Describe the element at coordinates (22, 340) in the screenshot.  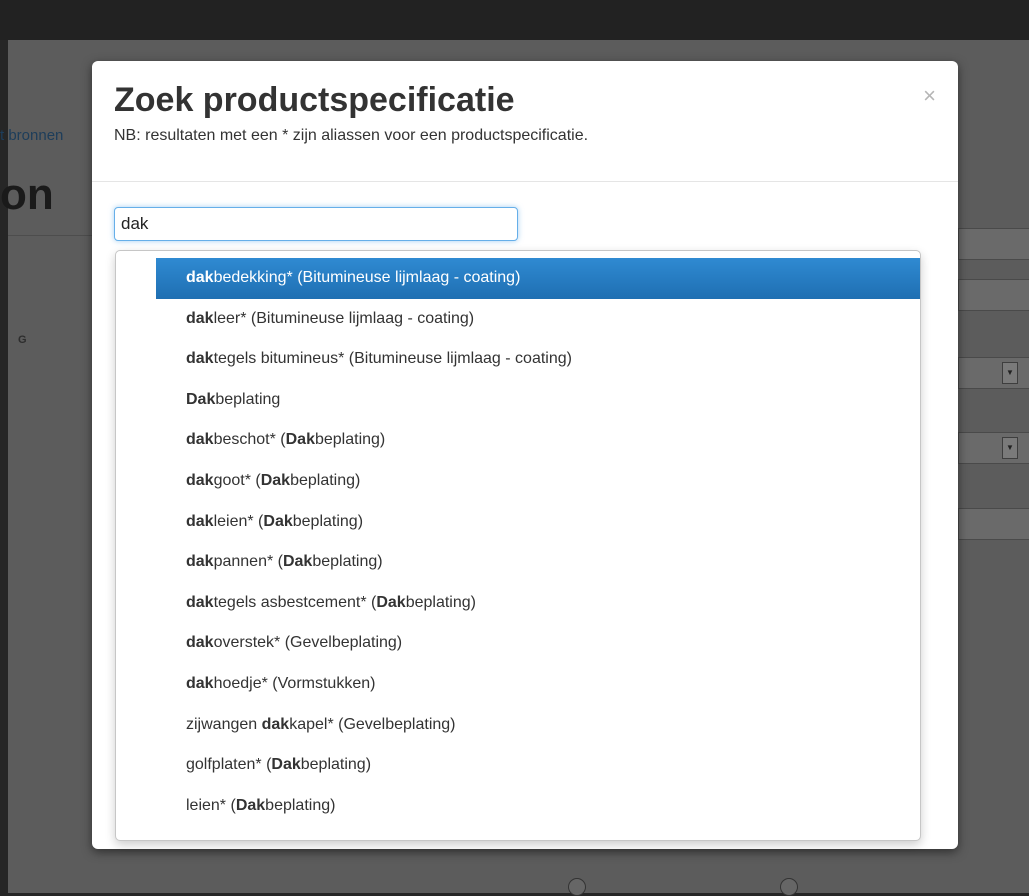
I see `background-form-label: G` at that location.